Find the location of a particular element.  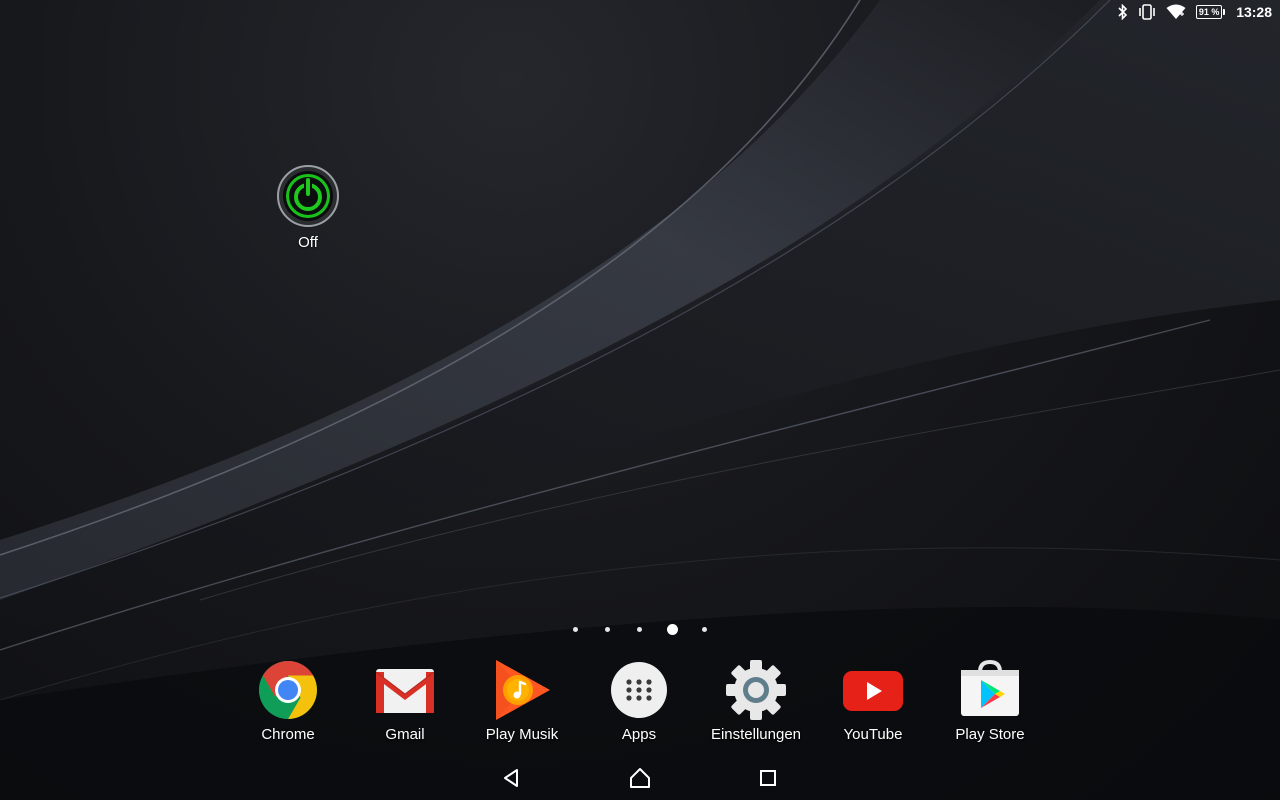

shortcut-label: Off is located at coordinates (308, 242).